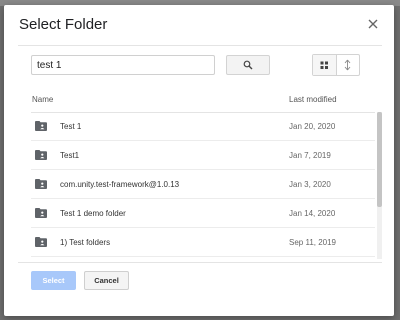  Describe the element at coordinates (203, 155) in the screenshot. I see `table-row: Test1 Jan 7, 2019` at that location.